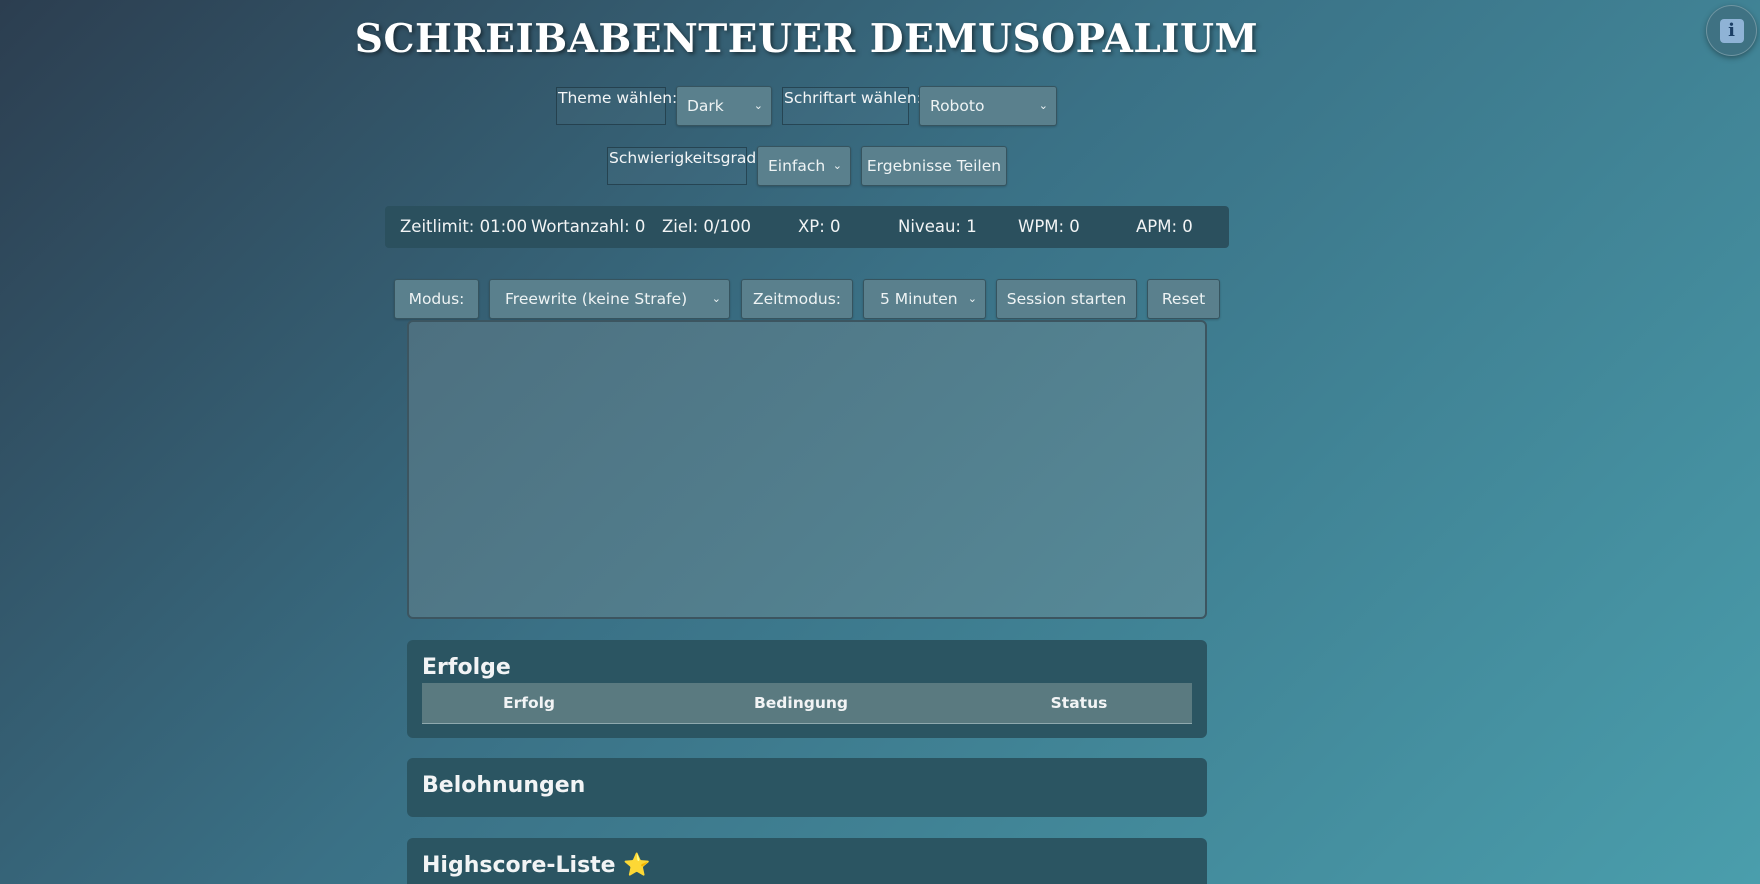  Describe the element at coordinates (852, 106) in the screenshot. I see `font-label: Schriftart wählen:` at that location.